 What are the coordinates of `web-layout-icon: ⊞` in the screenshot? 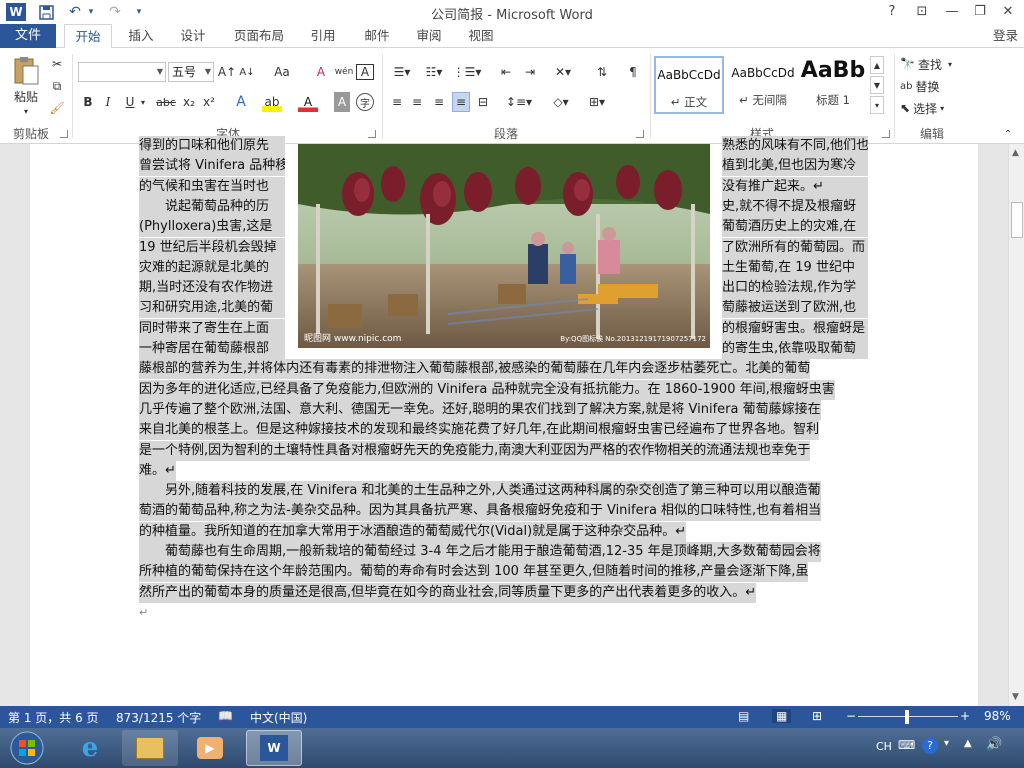 It's located at (817, 716).